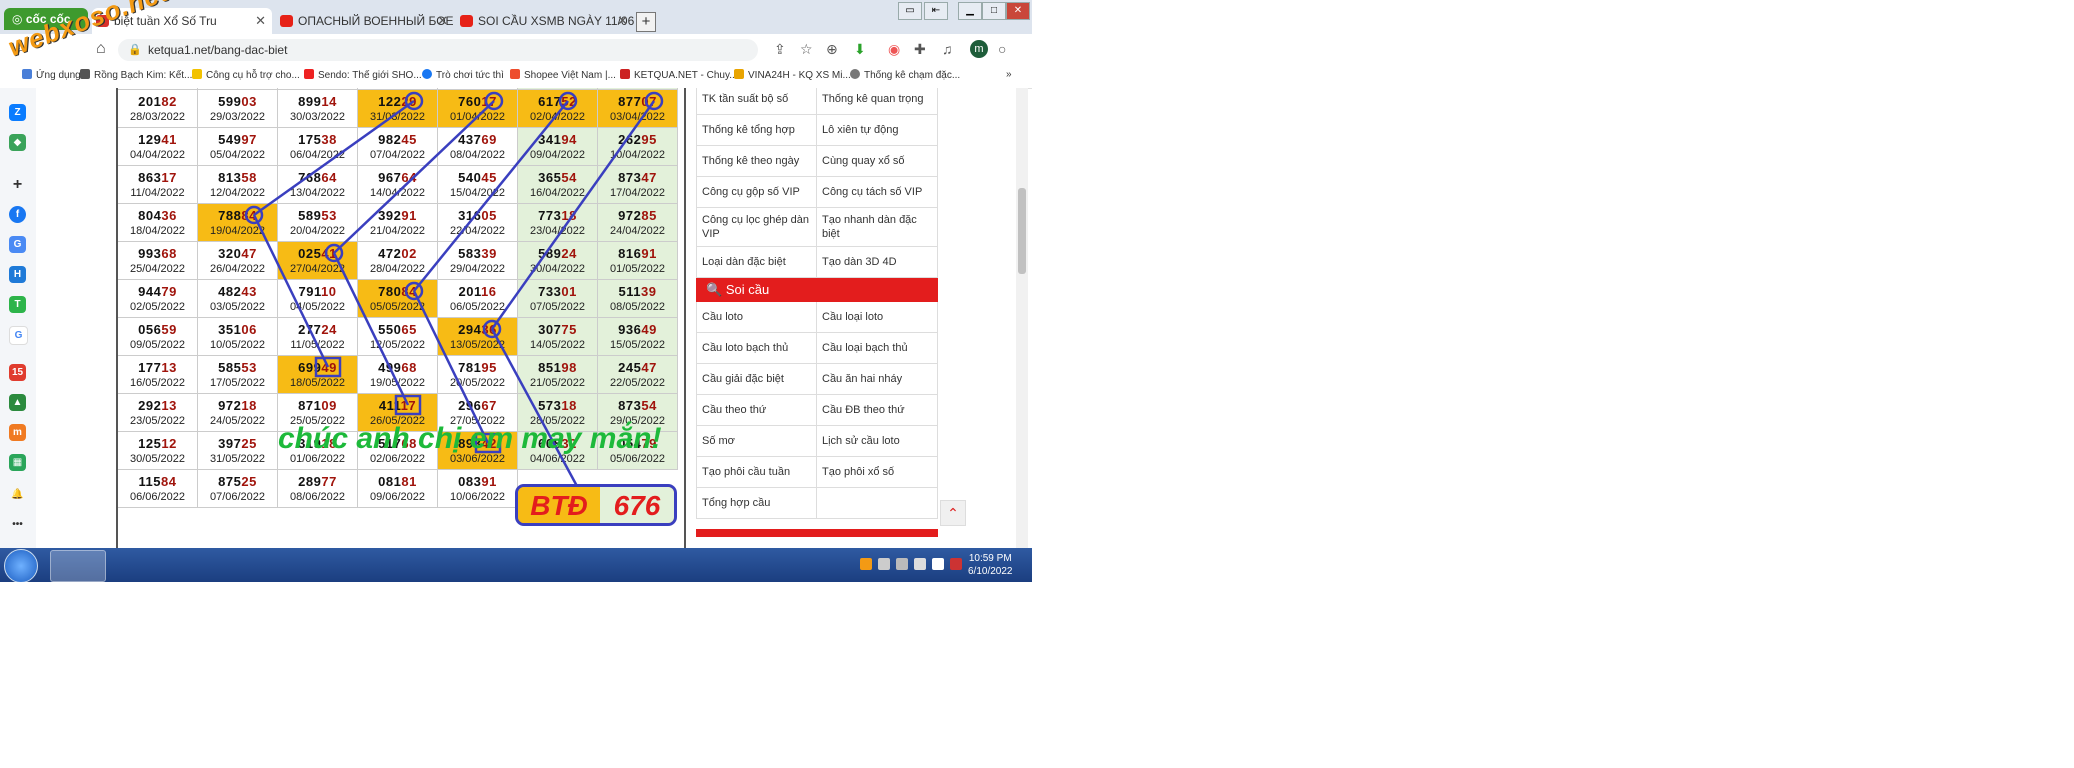 The image size is (2074, 768). I want to click on table-cell: 81691 01/05/2022, so click(638, 261).